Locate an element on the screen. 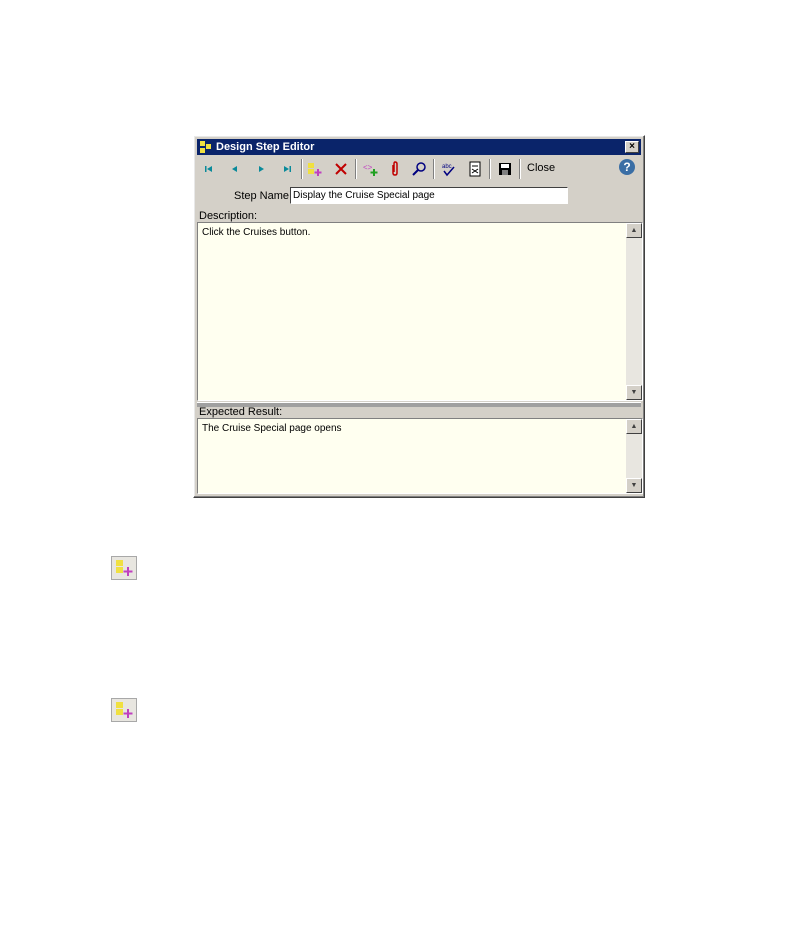  help-icon: ? is located at coordinates (627, 167).